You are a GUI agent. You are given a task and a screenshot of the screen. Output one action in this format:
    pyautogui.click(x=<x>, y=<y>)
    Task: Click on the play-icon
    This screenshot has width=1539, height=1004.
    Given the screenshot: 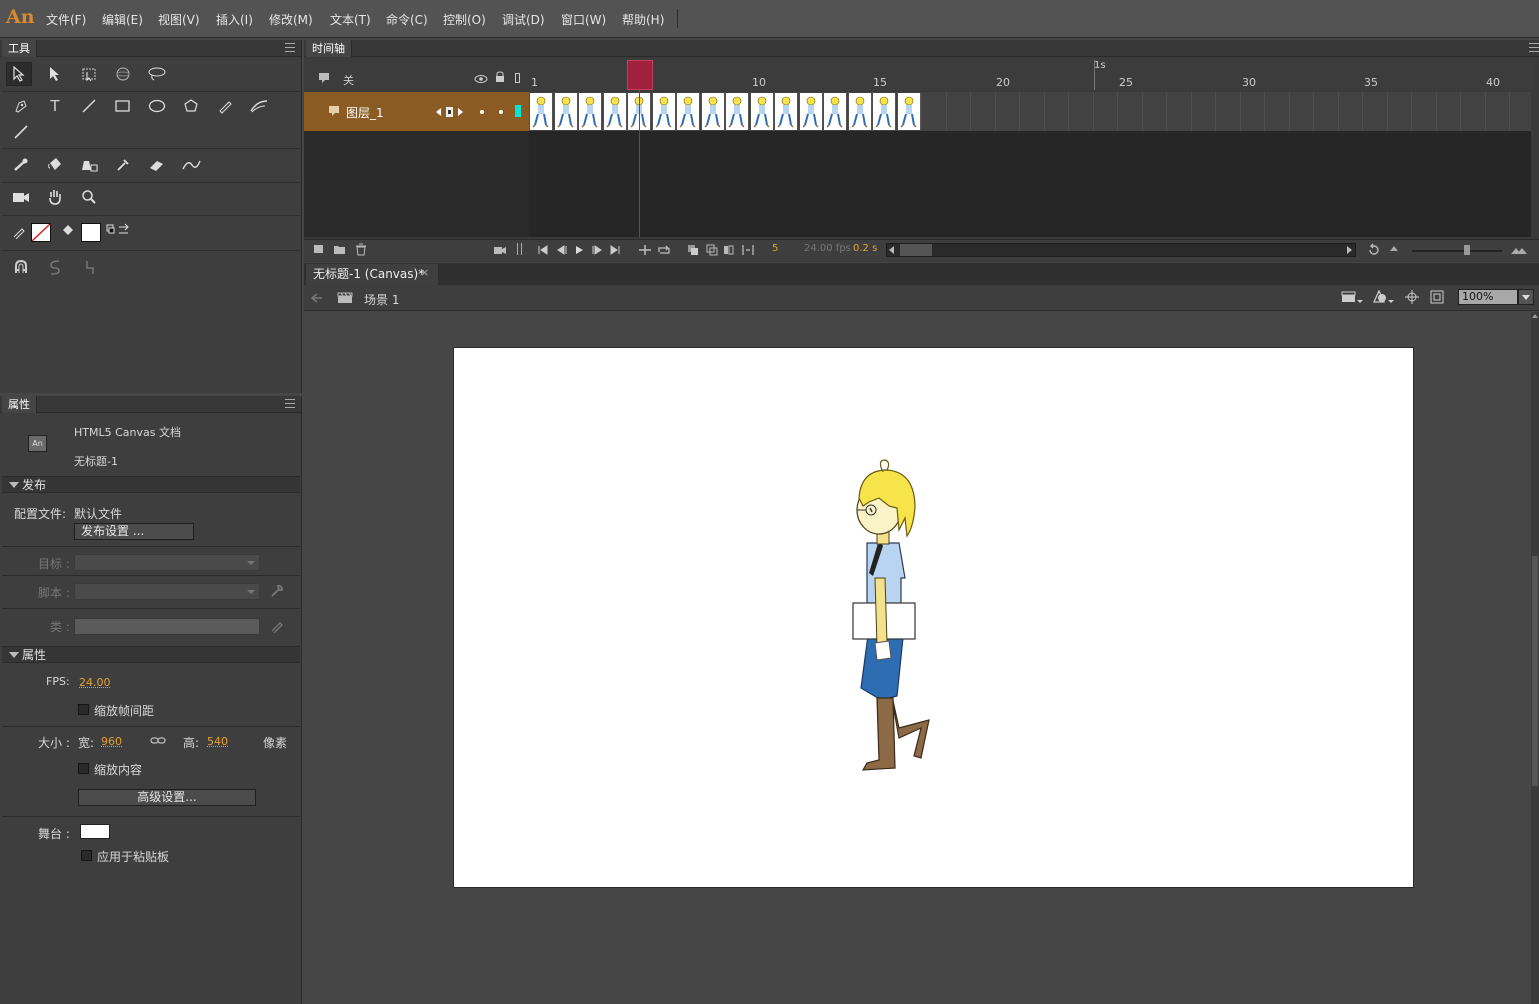 What is the action you would take?
    pyautogui.click(x=579, y=251)
    